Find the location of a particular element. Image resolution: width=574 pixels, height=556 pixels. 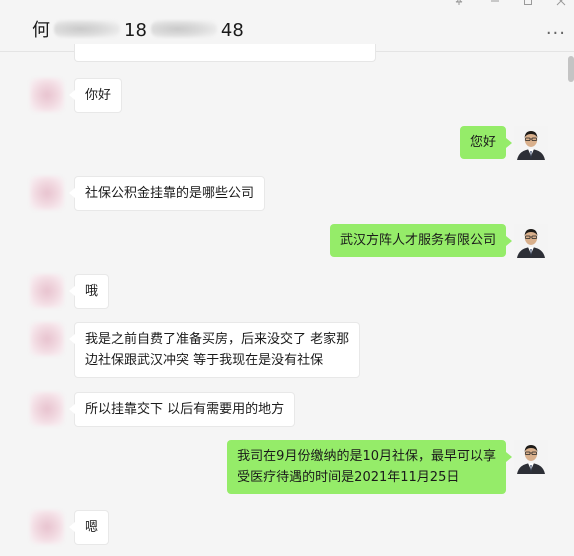

incoming-message-bubble: 社保公积金挂靠的是哪些公司 is located at coordinates (167, 193).